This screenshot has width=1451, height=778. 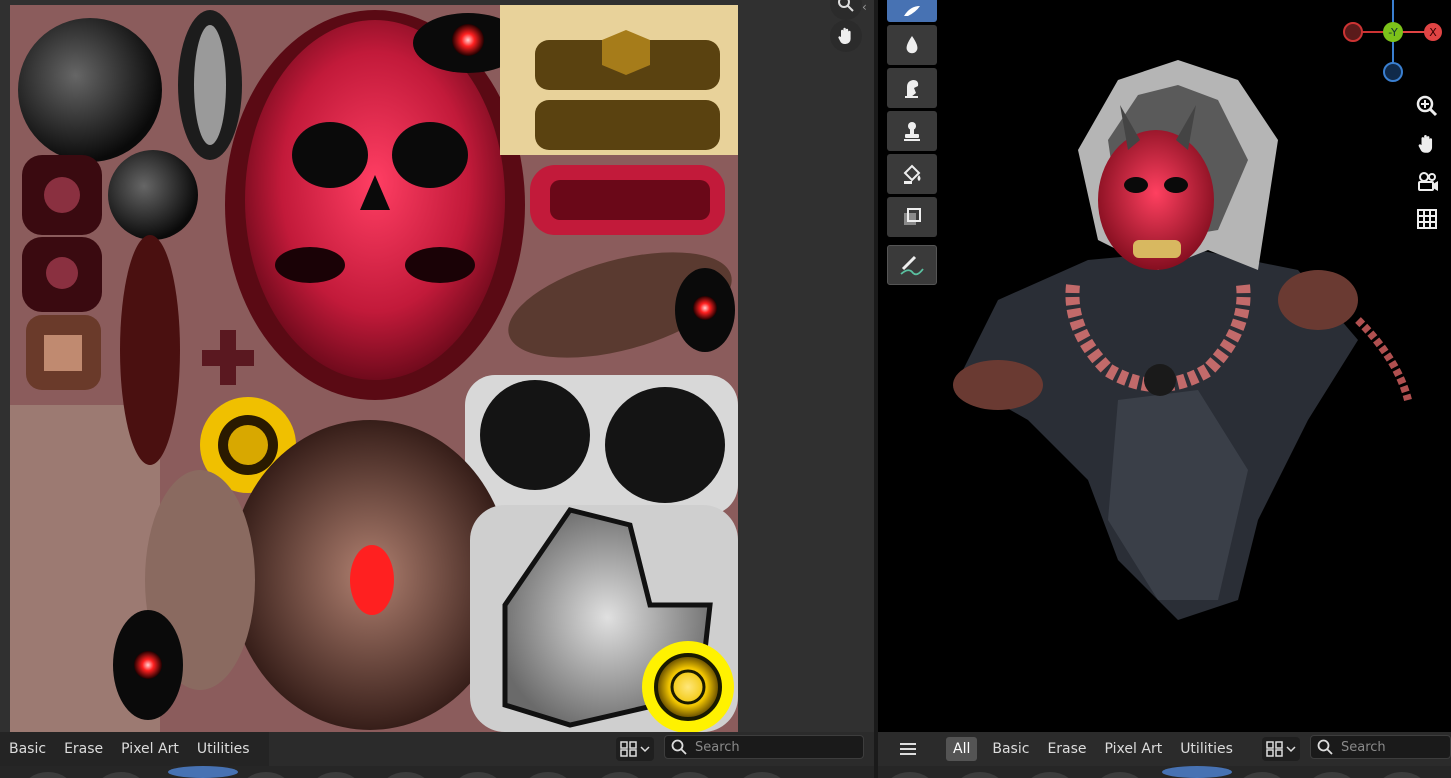 I want to click on left-brush-asset-bar: Basic Erase Pixel Art Utilities, so click(x=437, y=749).